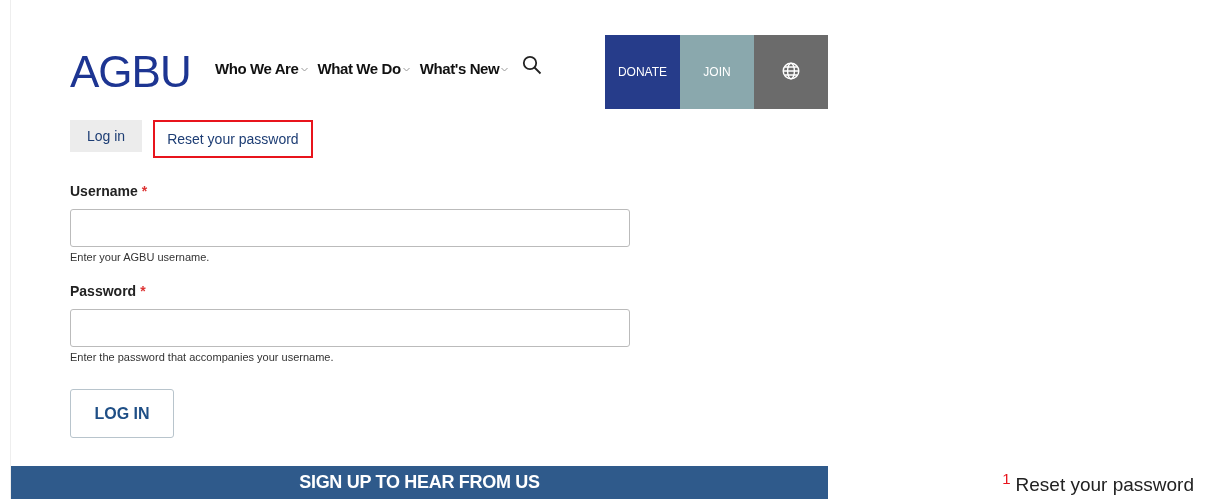 Image resolution: width=1206 pixels, height=499 pixels. I want to click on nav-link: Who We Are, so click(261, 68).